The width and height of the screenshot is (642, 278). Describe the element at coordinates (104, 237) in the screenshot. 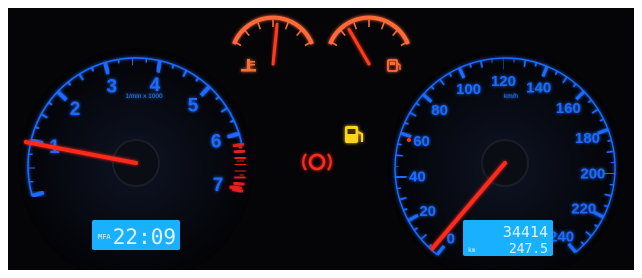

I see `clock-mode-label: MFA` at that location.